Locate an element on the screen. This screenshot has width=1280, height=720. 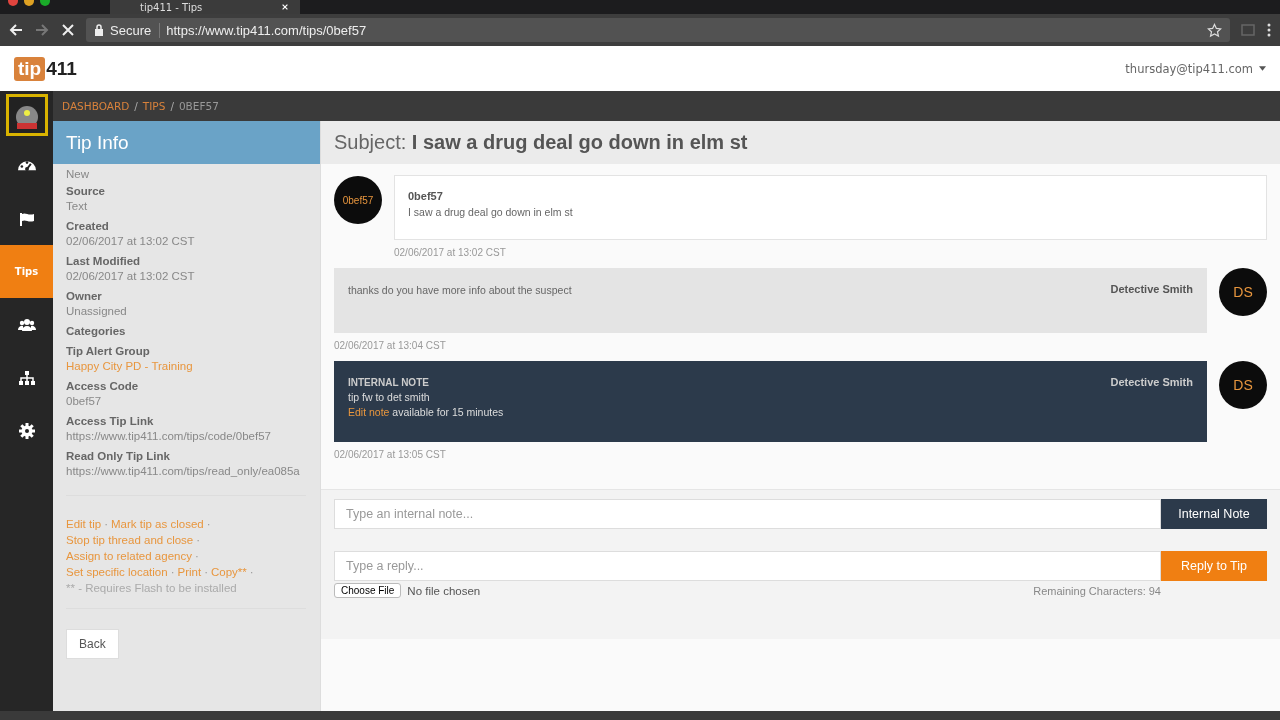
edit-note-text: Edit note available for 15 minutes is located at coordinates (426, 412).